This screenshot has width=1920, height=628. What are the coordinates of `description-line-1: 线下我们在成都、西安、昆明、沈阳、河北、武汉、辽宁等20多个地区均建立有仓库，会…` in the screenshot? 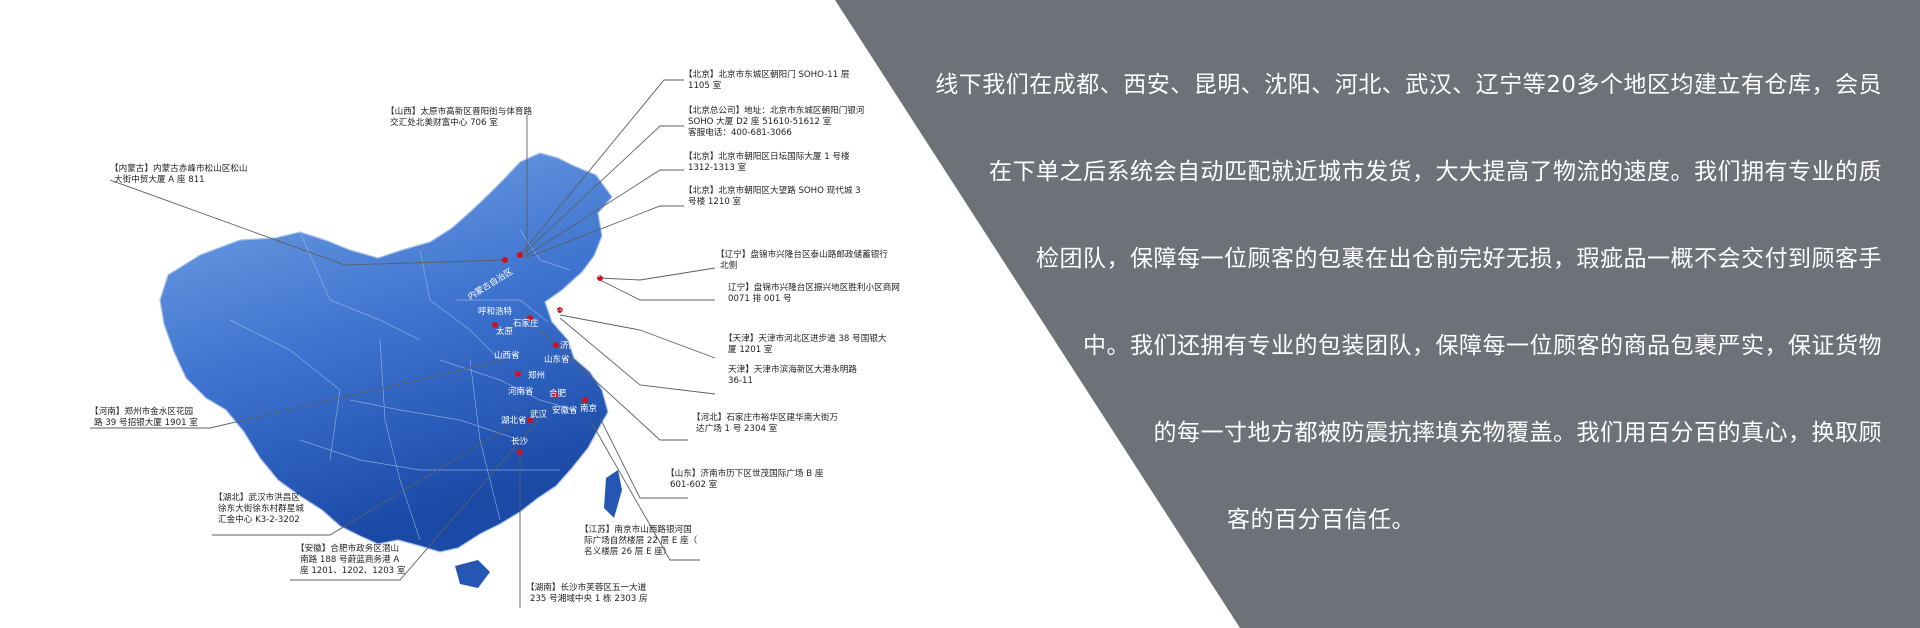 It's located at (1408, 85).